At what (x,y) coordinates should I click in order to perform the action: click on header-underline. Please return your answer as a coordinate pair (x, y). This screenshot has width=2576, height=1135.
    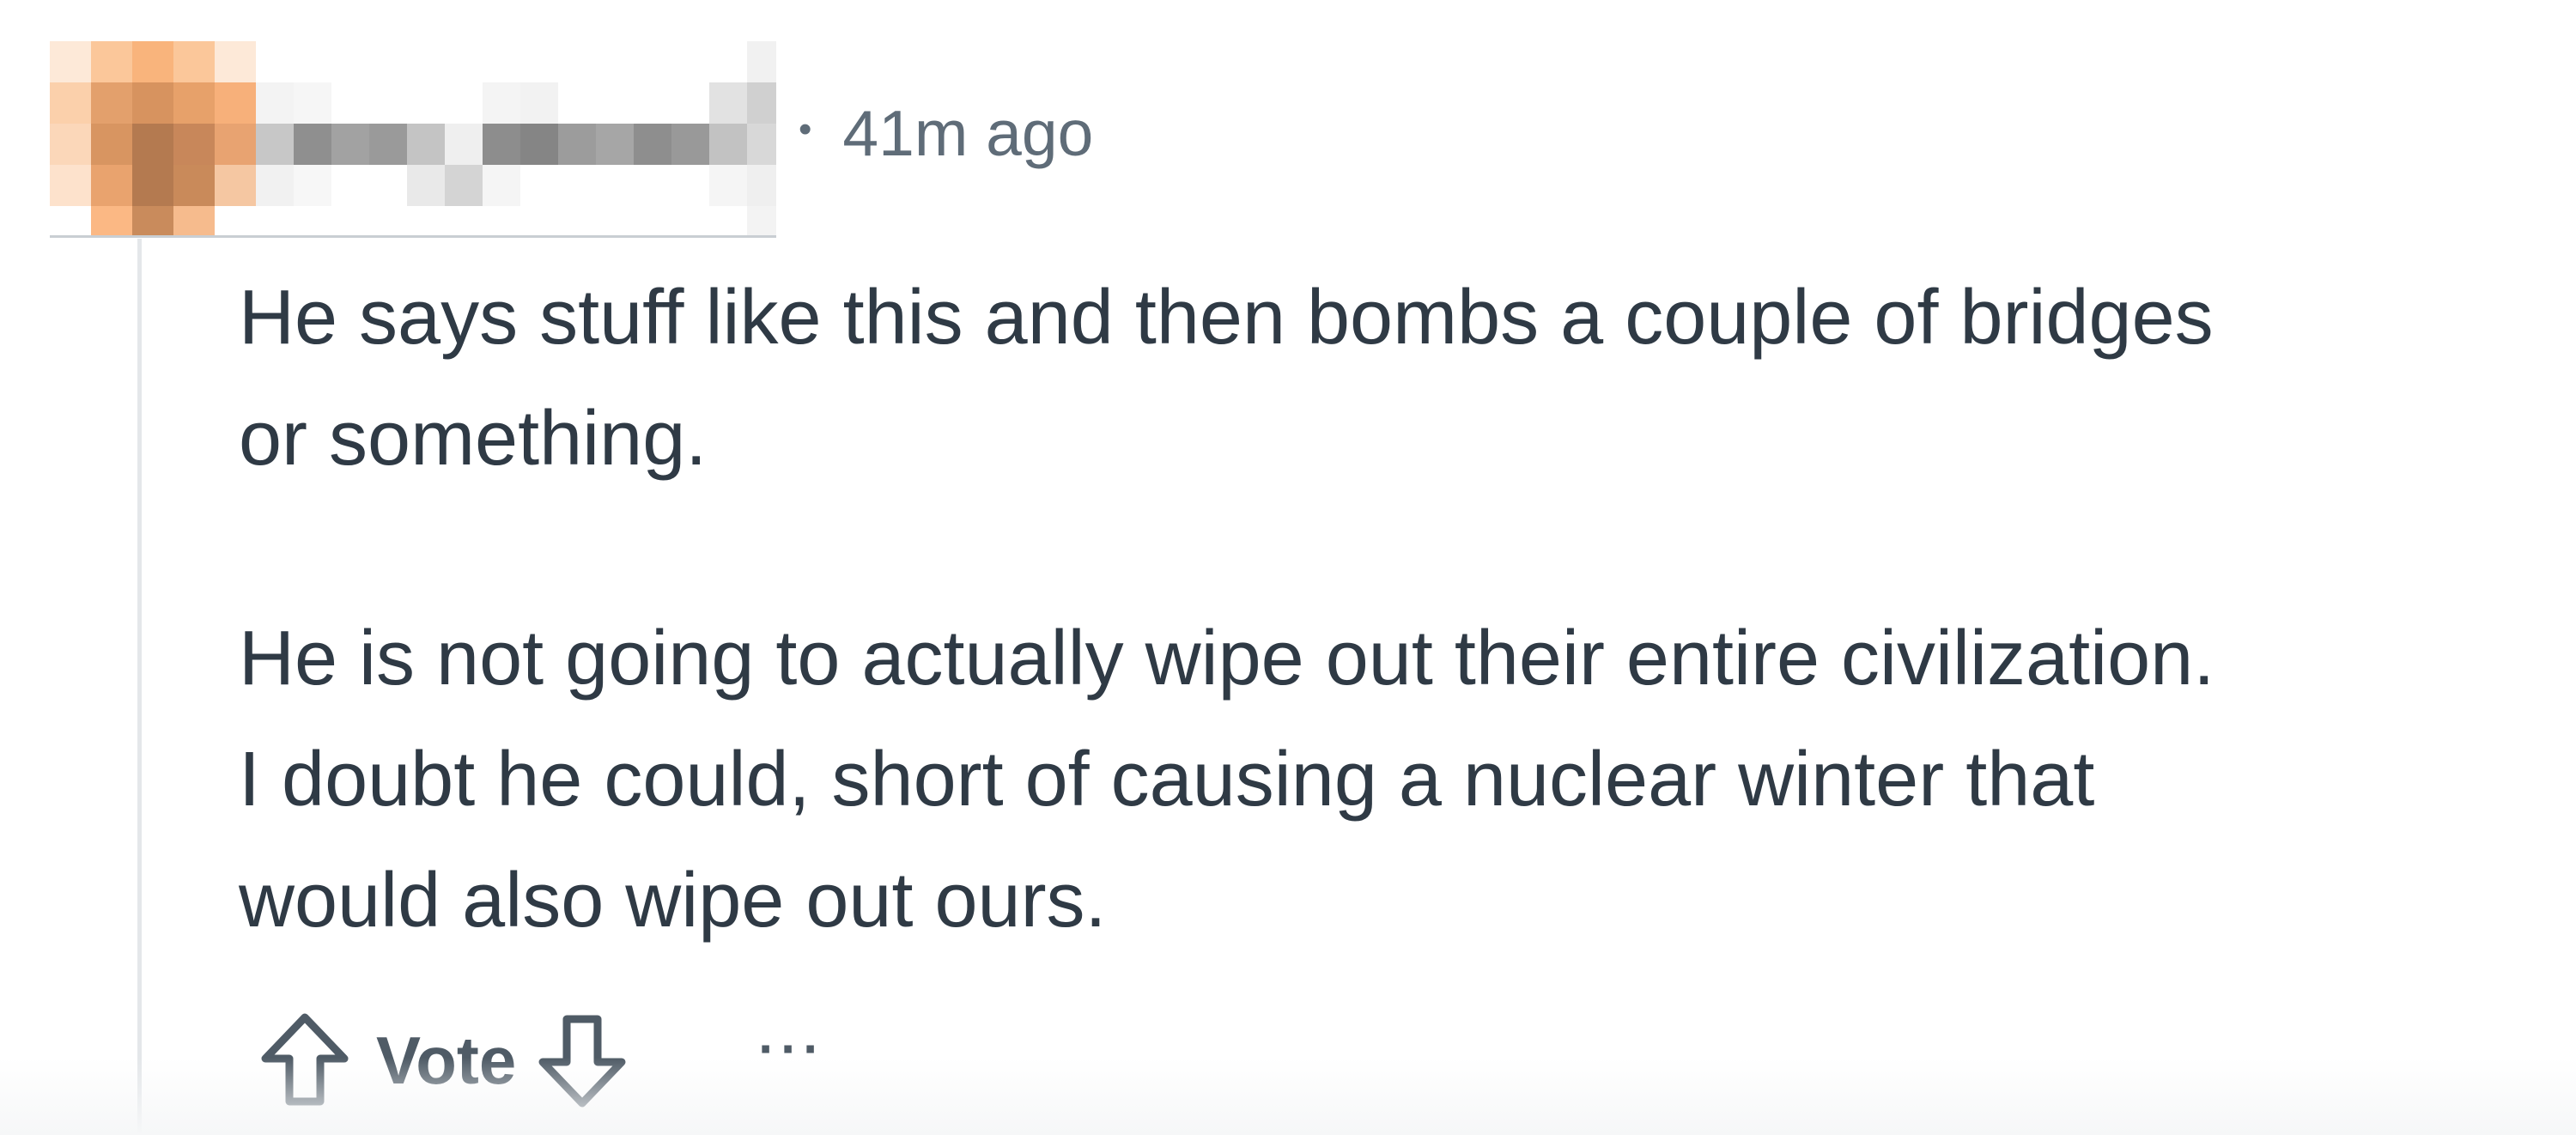
    Looking at the image, I should click on (413, 236).